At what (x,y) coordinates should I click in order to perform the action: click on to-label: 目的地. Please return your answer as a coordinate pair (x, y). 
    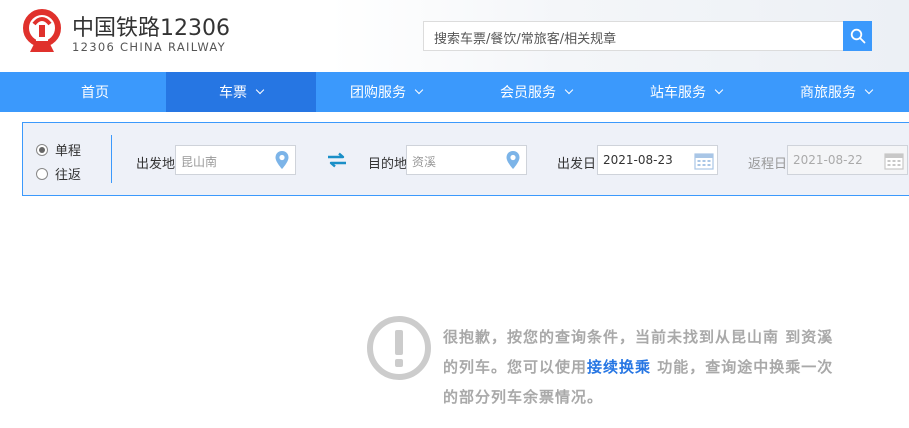
    Looking at the image, I should click on (388, 164).